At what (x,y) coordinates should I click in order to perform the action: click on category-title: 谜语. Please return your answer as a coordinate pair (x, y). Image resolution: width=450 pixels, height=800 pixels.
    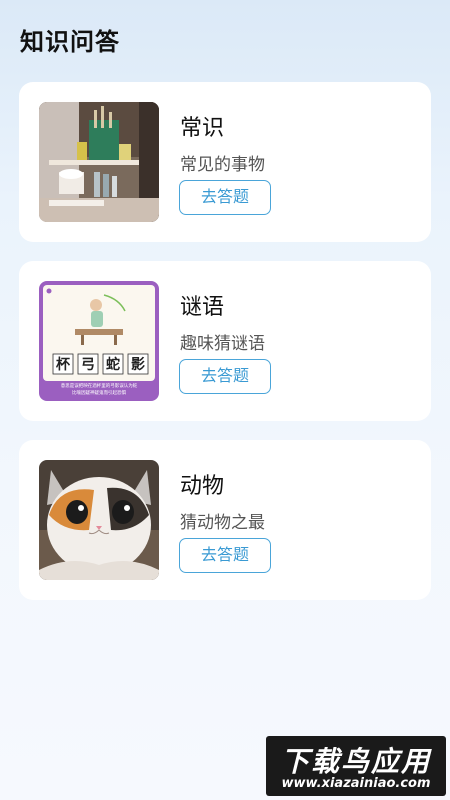
    Looking at the image, I should click on (202, 307).